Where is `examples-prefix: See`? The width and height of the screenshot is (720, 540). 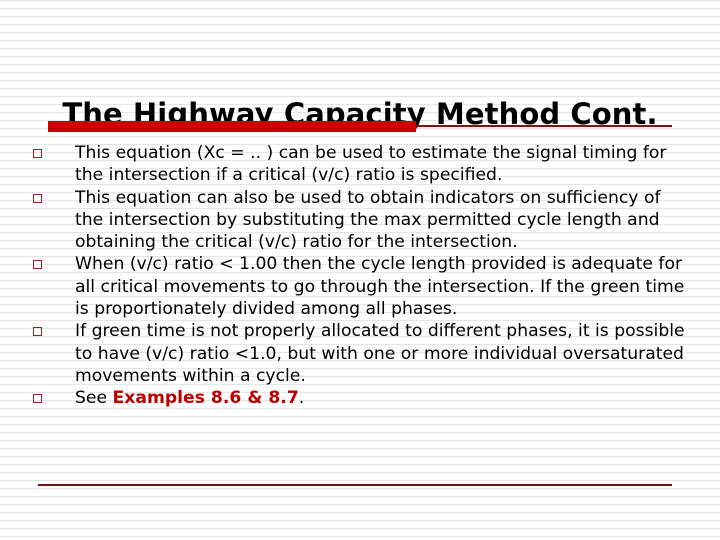 examples-prefix: See is located at coordinates (94, 398).